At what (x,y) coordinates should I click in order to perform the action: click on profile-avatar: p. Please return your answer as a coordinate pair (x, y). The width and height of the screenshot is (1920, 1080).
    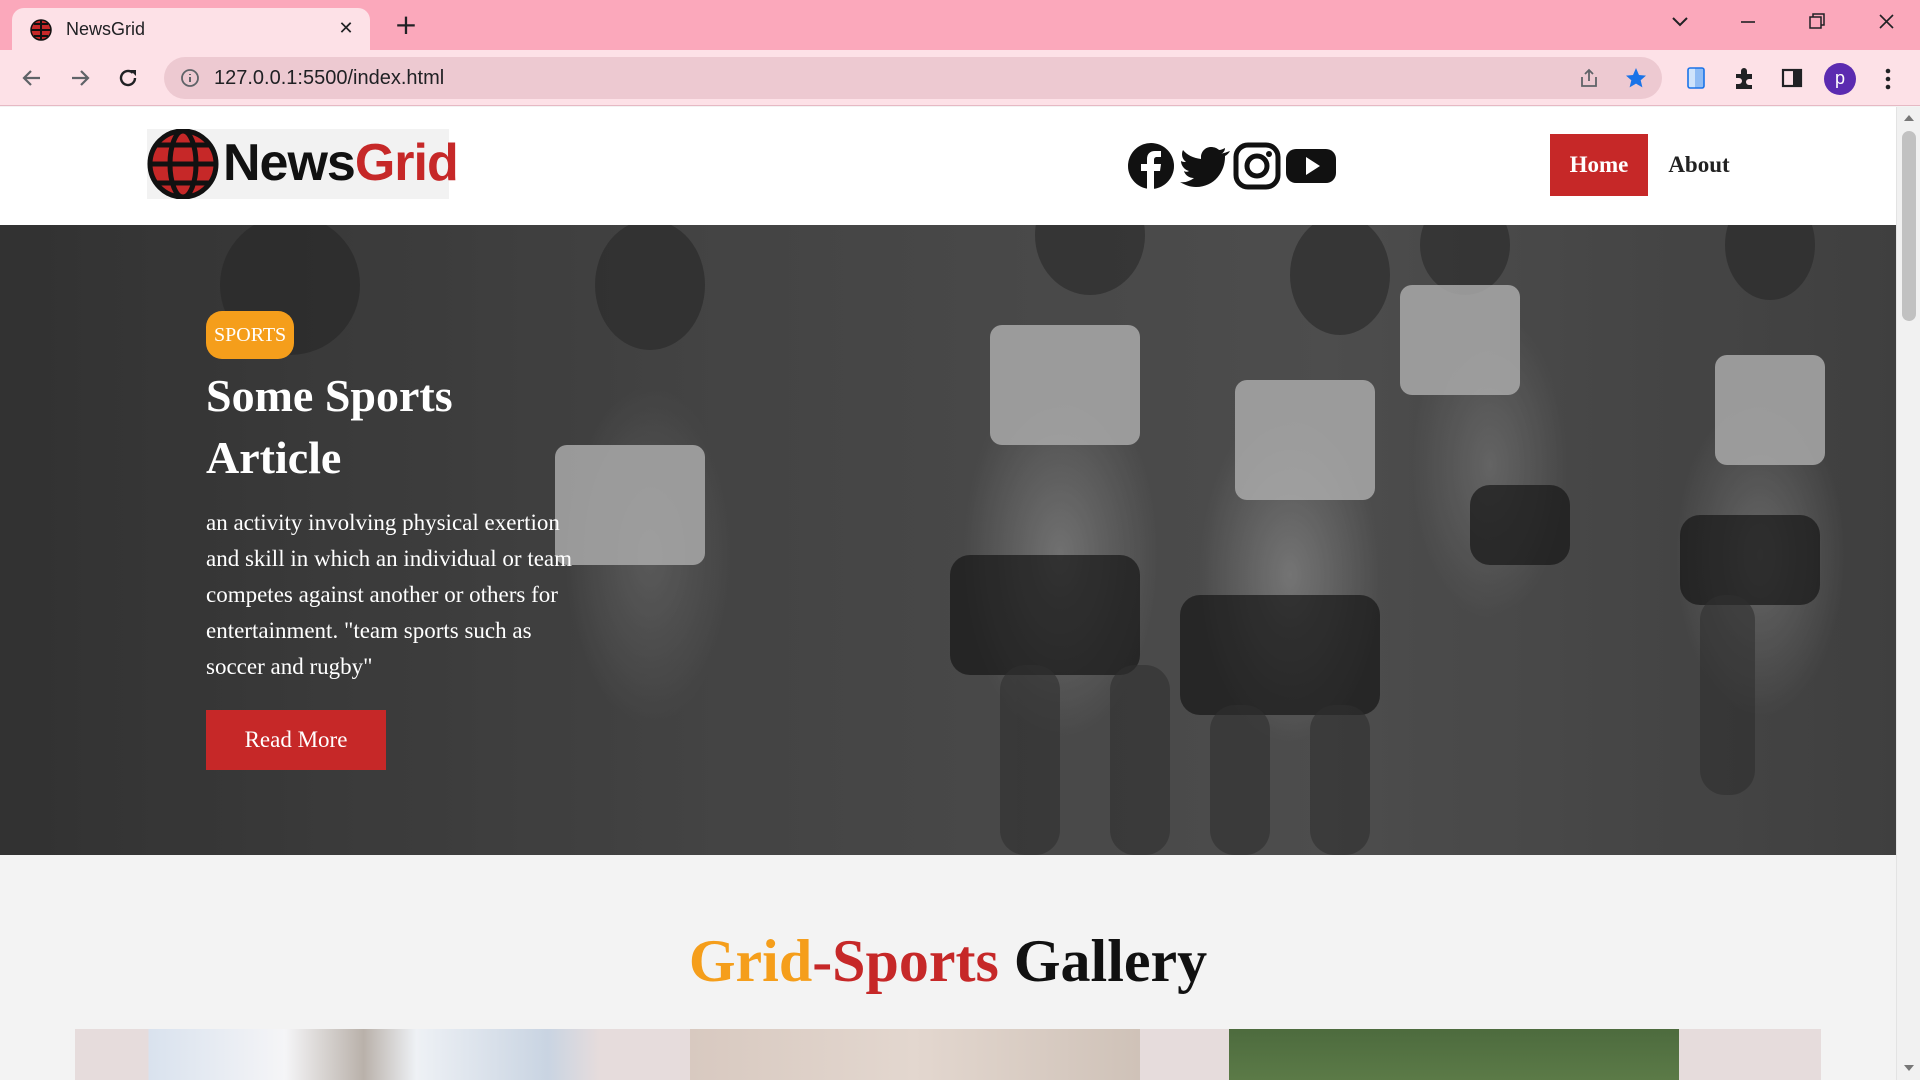
    Looking at the image, I should click on (1840, 79).